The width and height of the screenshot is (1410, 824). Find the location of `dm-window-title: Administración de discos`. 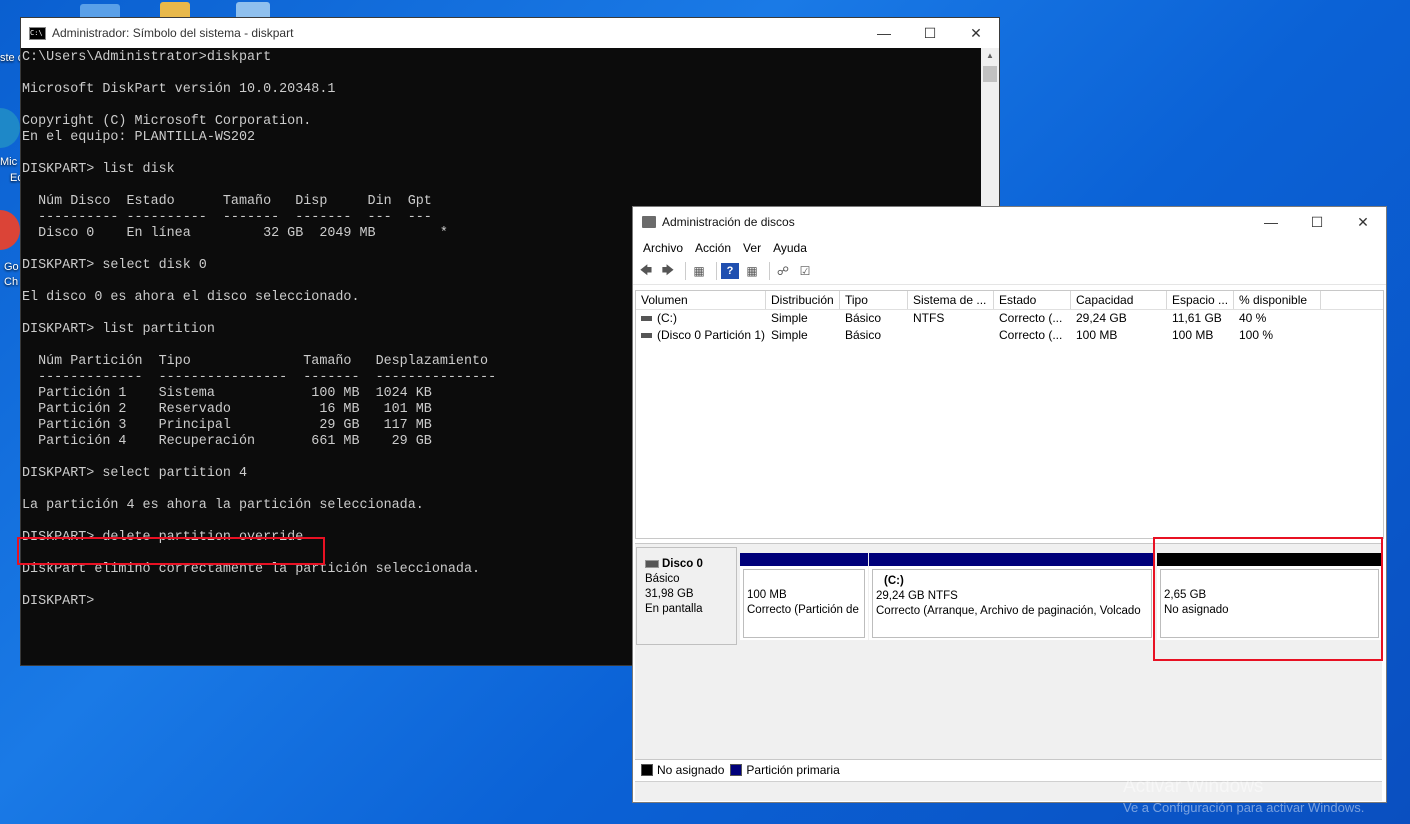

dm-window-title: Administración de discos is located at coordinates (728, 222).